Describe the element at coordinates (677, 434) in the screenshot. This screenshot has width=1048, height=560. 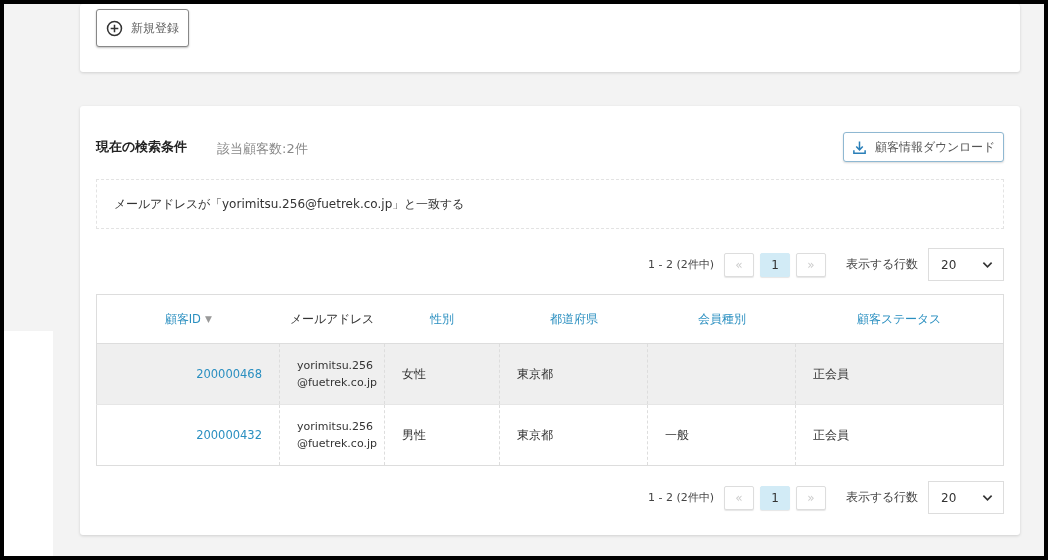
I see `table-cell: 一般` at that location.